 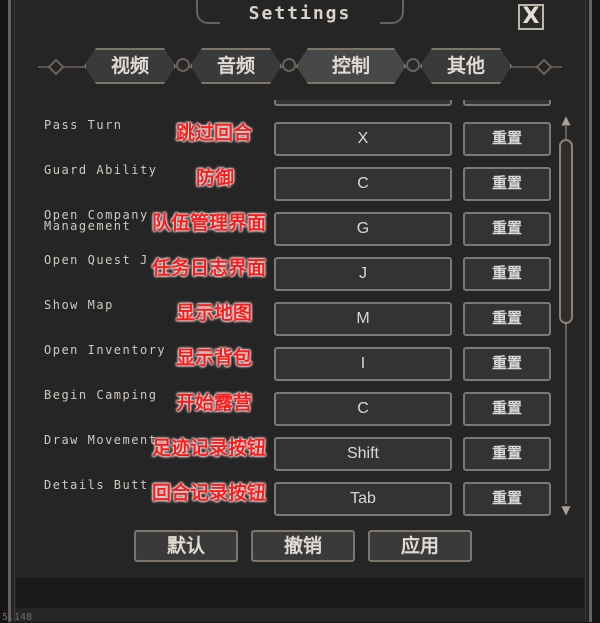 What do you see at coordinates (363, 499) in the screenshot?
I see `key-button: Tab` at bounding box center [363, 499].